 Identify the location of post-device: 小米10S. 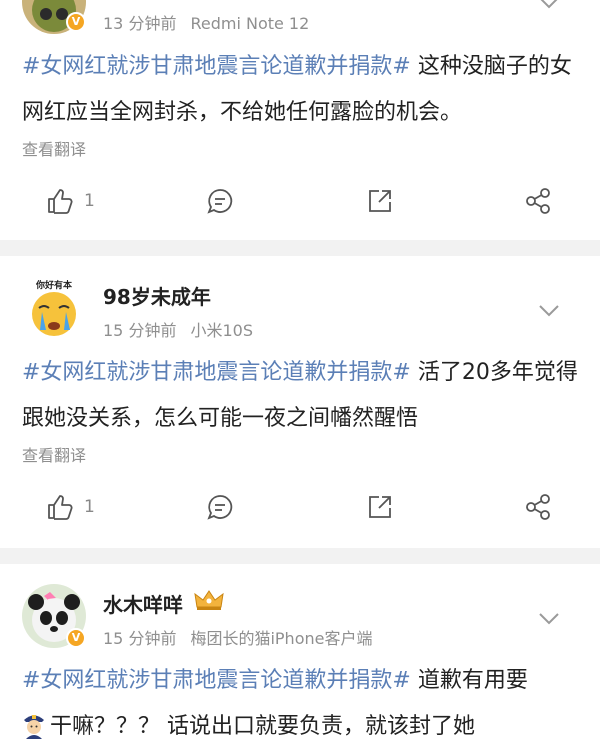
(221, 330).